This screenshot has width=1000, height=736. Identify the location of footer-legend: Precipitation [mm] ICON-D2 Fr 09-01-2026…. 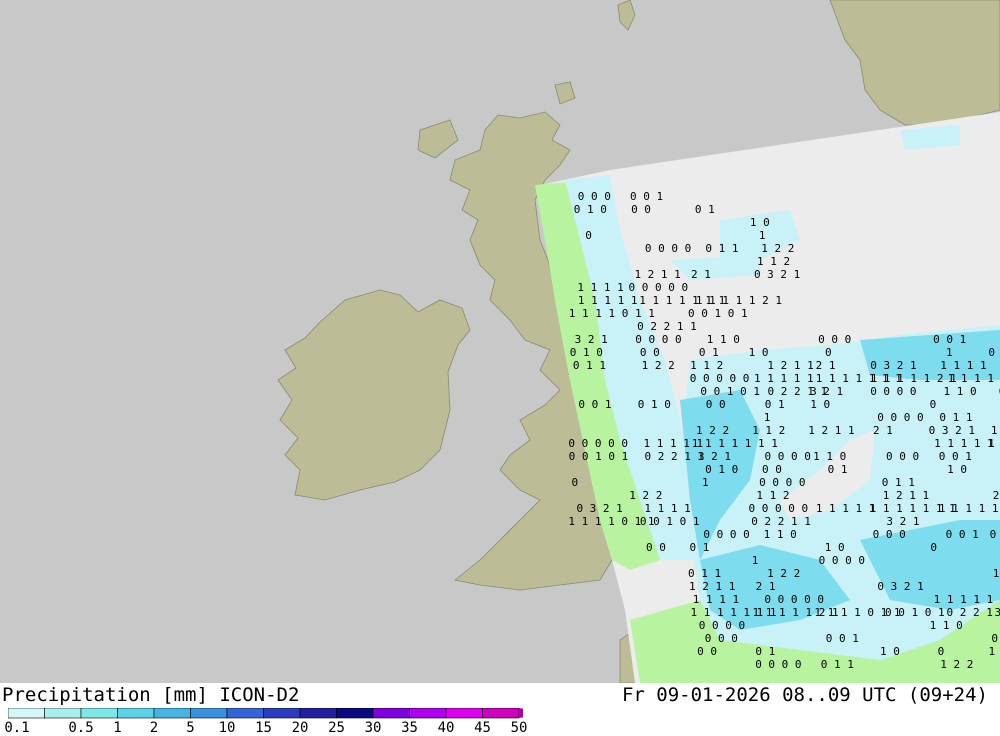
(500, 709).